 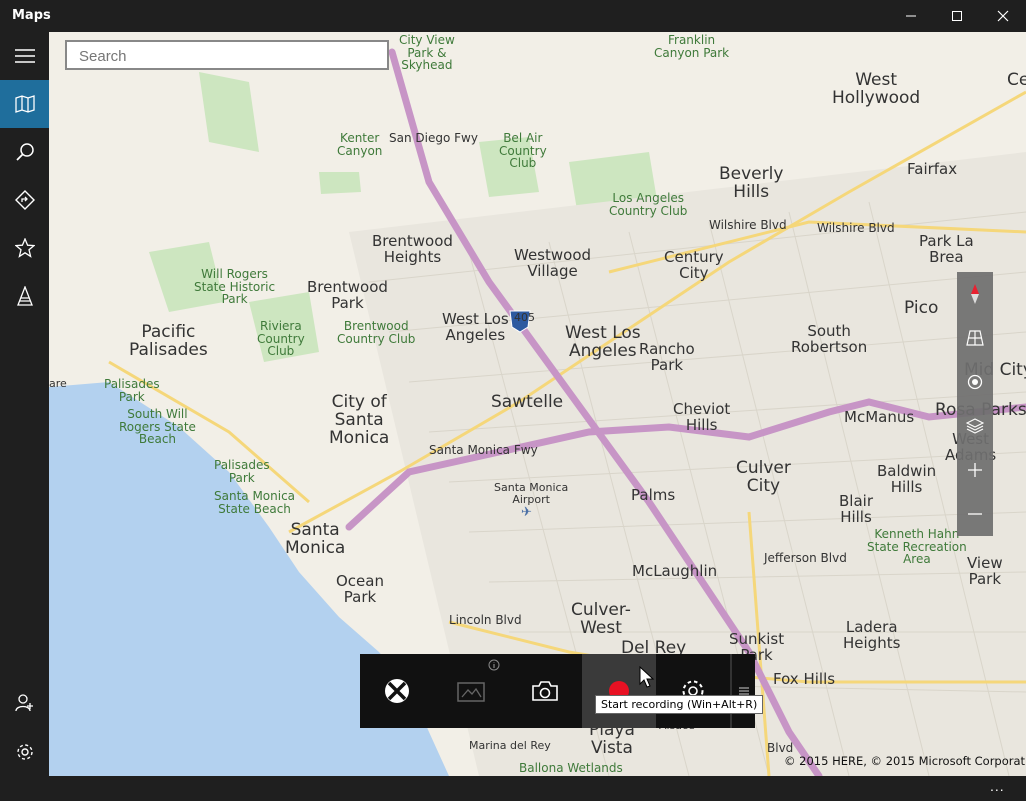 I want to click on compass-button, so click(x=975, y=294).